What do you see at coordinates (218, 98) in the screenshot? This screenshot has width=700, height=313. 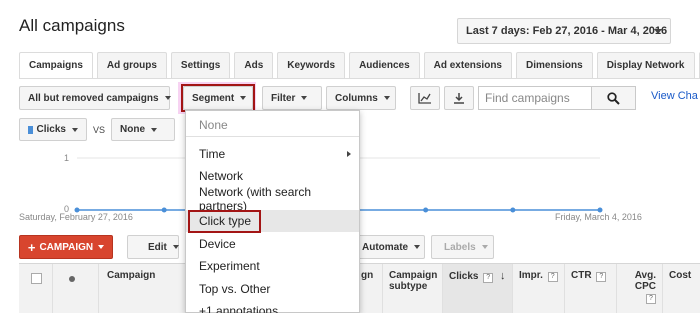 I see `segment-callout-box` at bounding box center [218, 98].